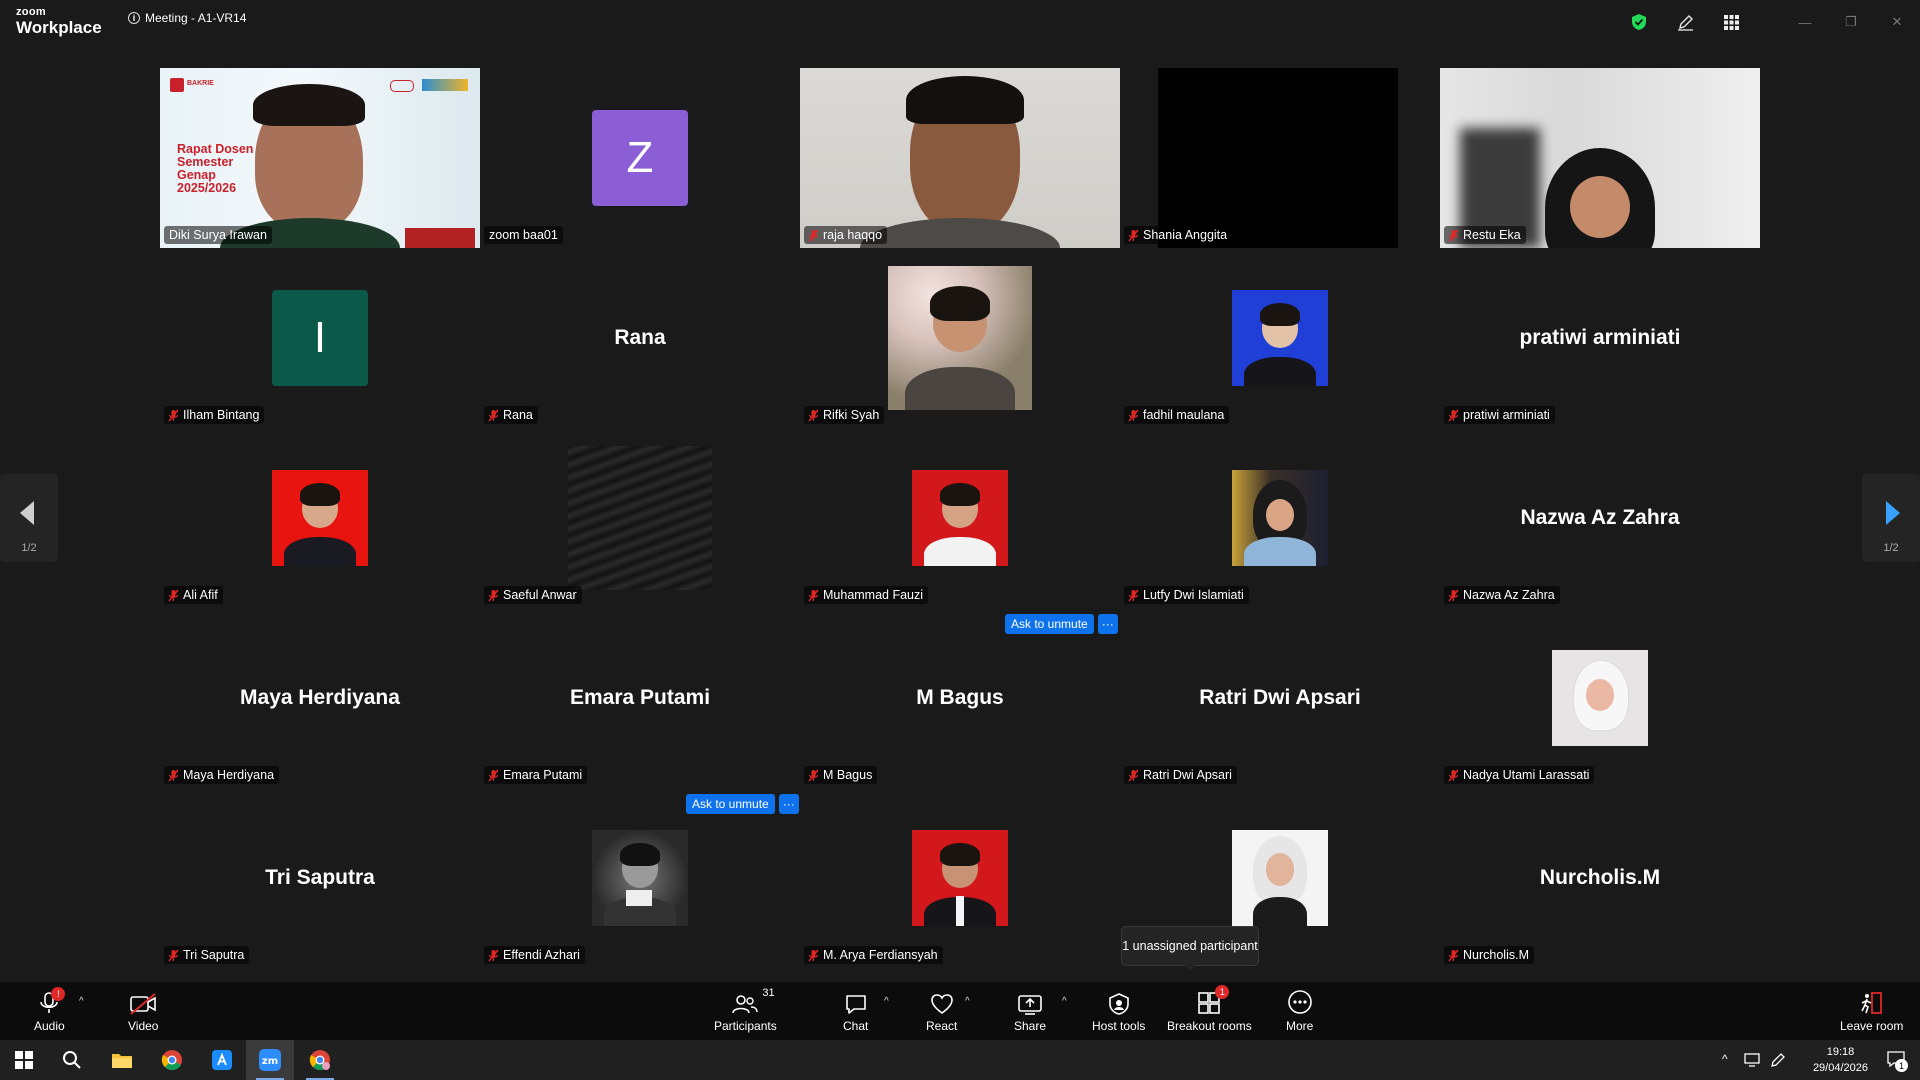 This screenshot has width=1920, height=1080. What do you see at coordinates (960, 698) in the screenshot?
I see `tile-m-bagus: M Bagus M Bagus` at bounding box center [960, 698].